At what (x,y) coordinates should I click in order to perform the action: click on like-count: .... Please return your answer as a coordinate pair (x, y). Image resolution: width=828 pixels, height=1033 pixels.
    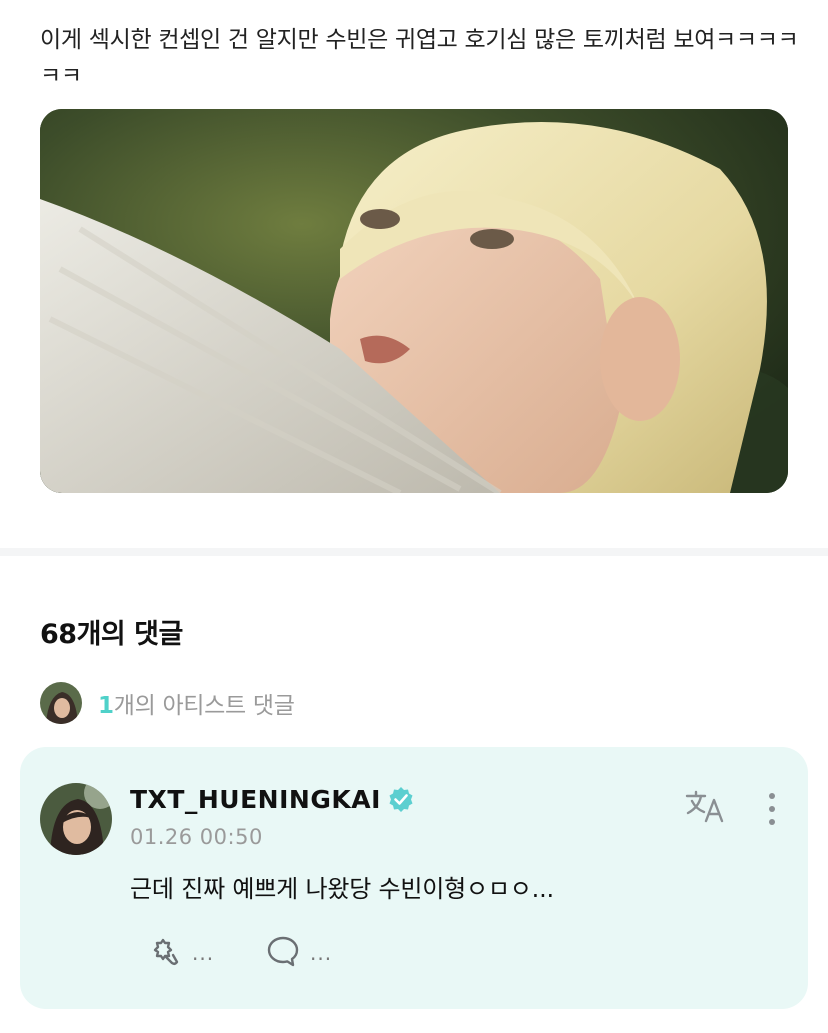
    Looking at the image, I should click on (203, 953).